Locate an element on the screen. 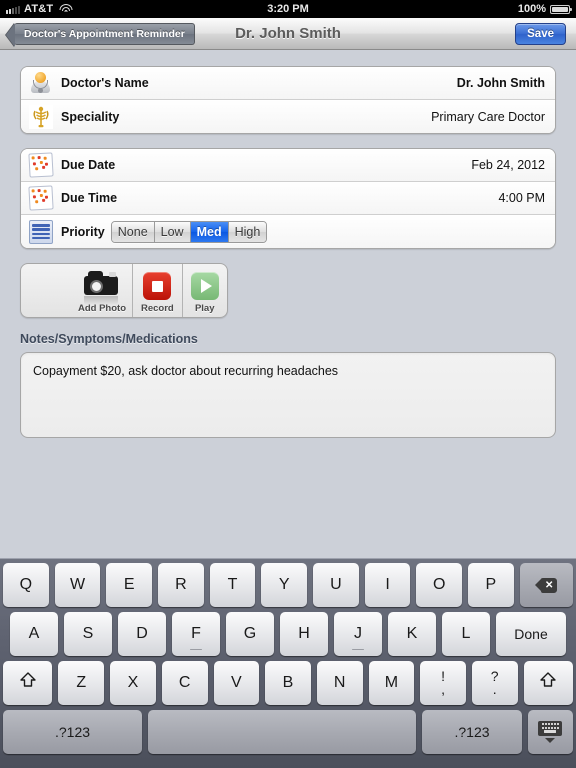  hide-keyboard-key is located at coordinates (550, 732).